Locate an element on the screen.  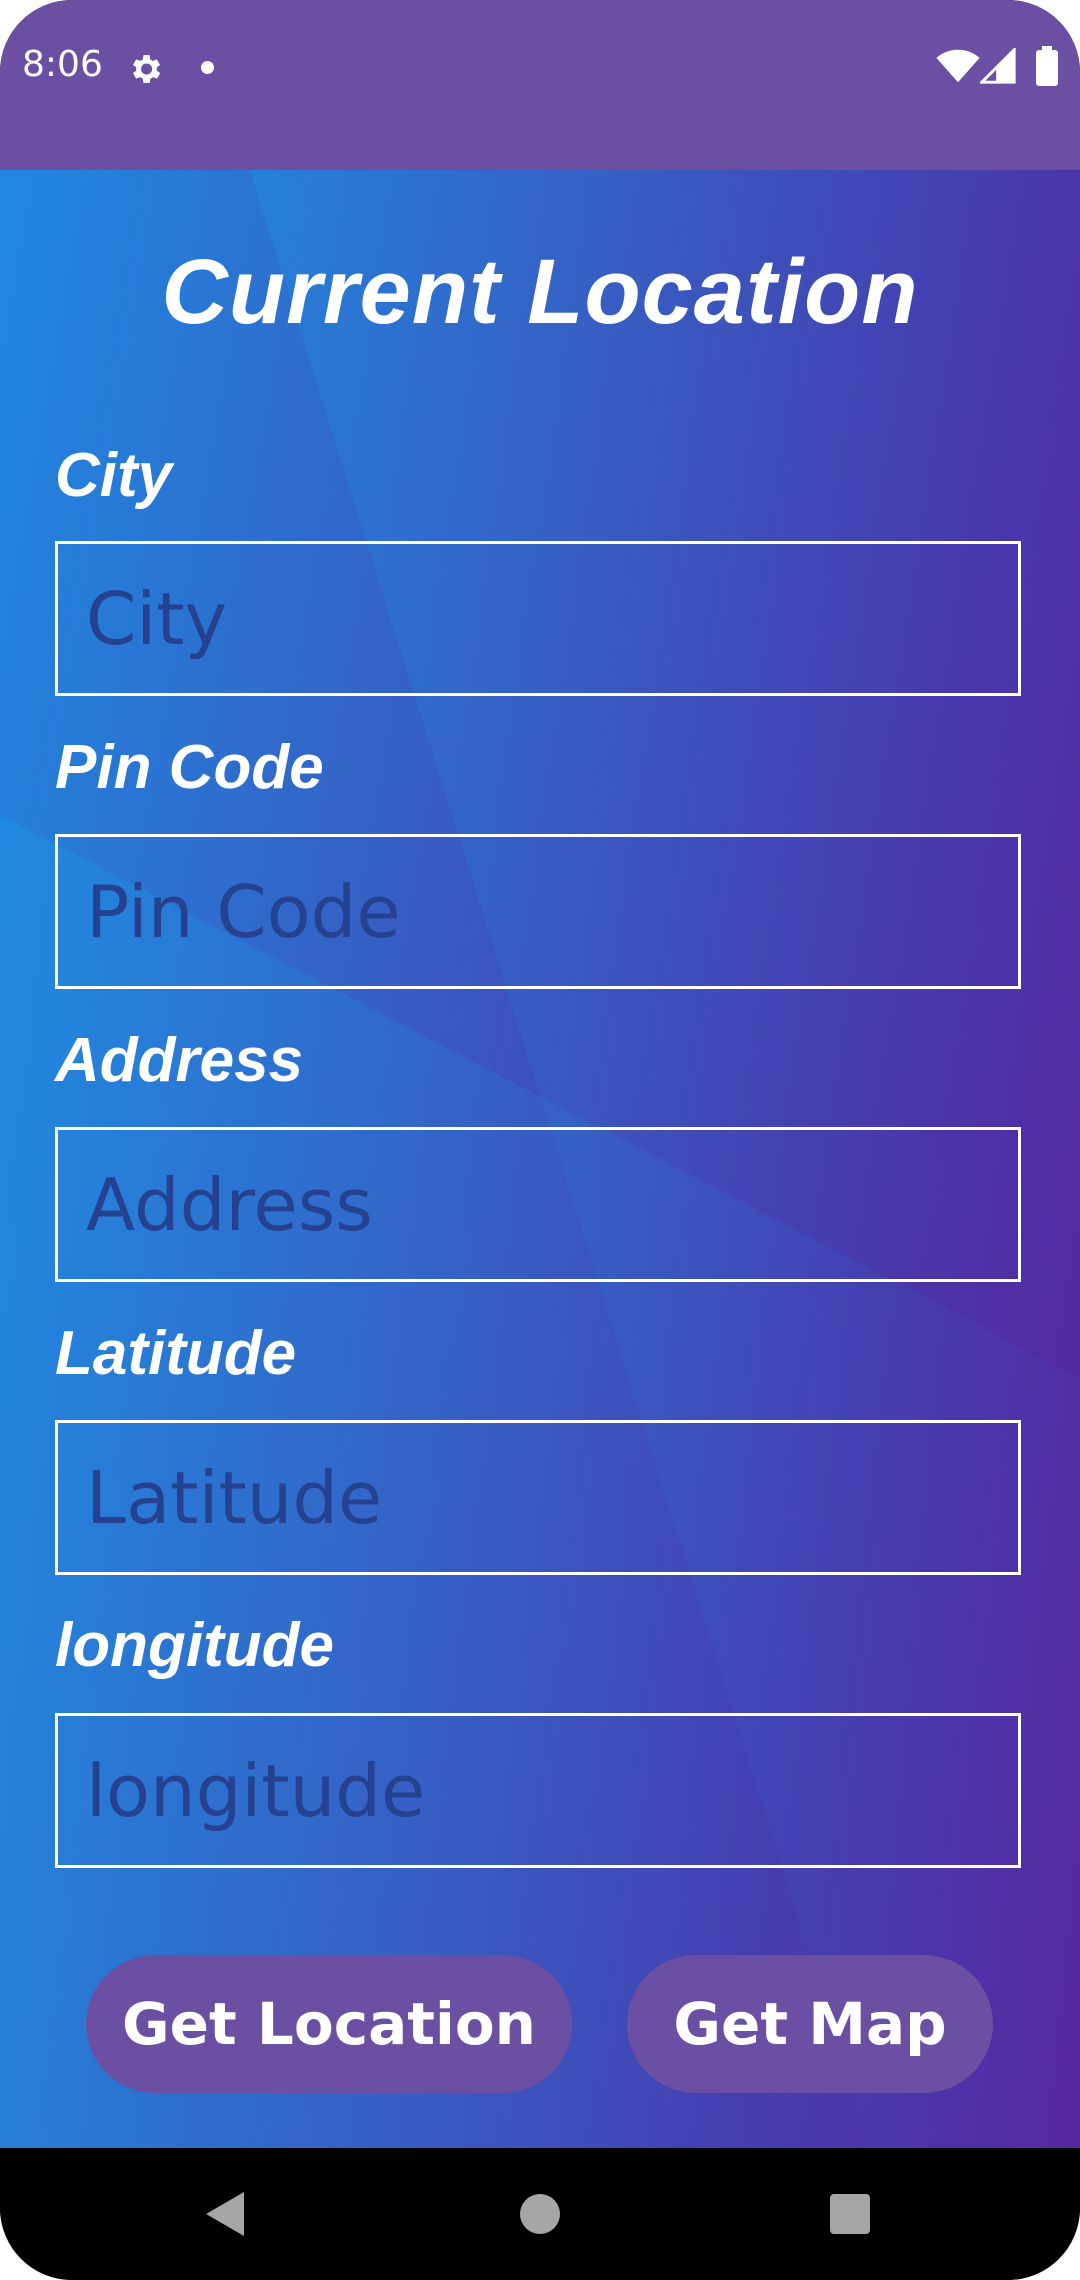
address-field-box is located at coordinates (538, 1204).